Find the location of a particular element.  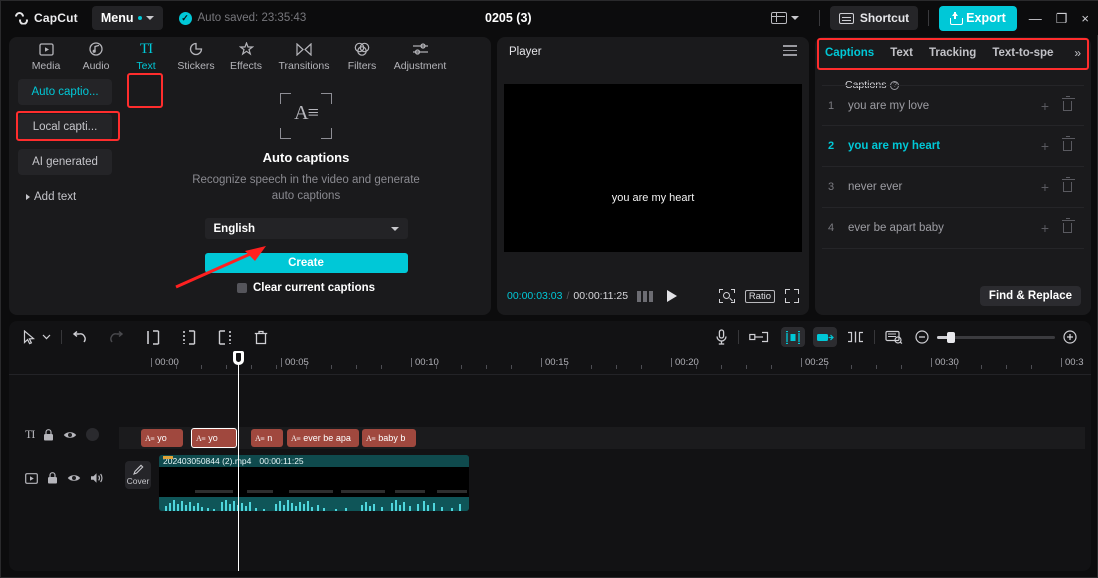

tab-text: Text is located at coordinates (901, 53).